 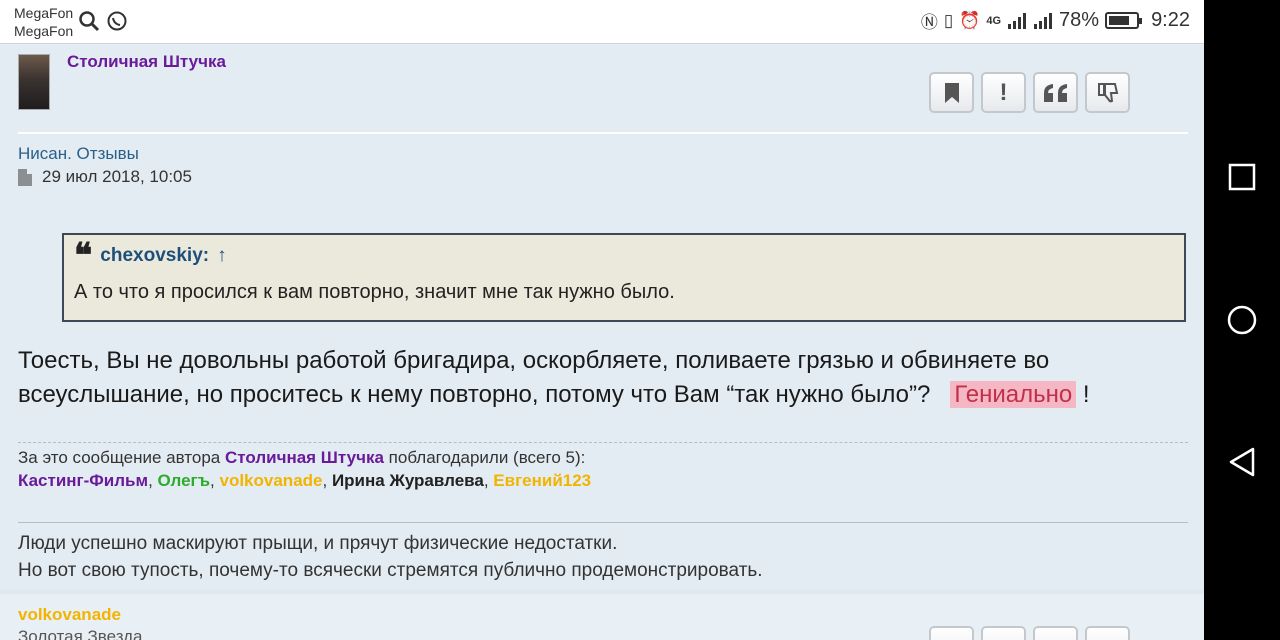 I want to click on thanks-user: Евгений123, so click(x=542, y=480).